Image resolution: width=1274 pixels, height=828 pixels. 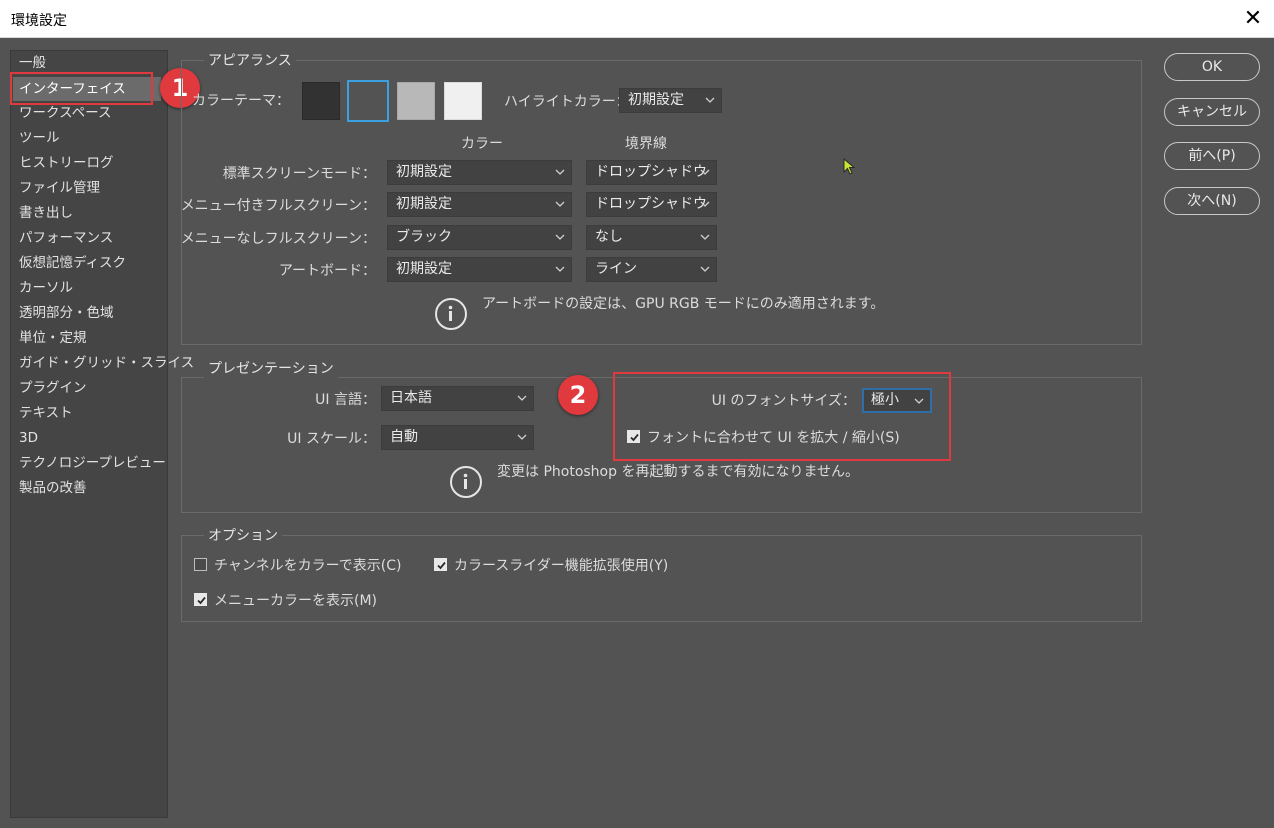 What do you see at coordinates (39, 21) in the screenshot?
I see `window-title: 環境設定` at bounding box center [39, 21].